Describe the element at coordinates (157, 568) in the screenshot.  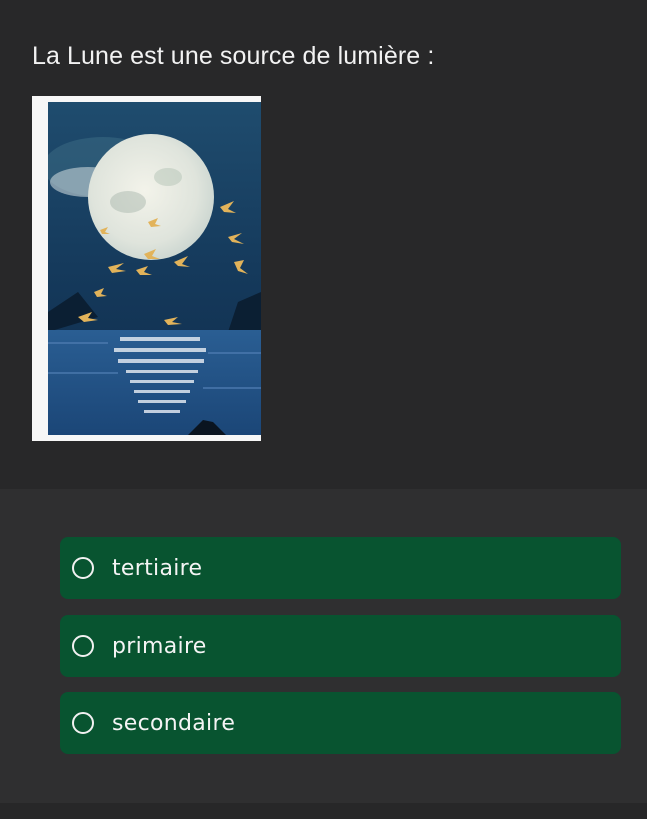
I see `option-label: tertiaire` at that location.